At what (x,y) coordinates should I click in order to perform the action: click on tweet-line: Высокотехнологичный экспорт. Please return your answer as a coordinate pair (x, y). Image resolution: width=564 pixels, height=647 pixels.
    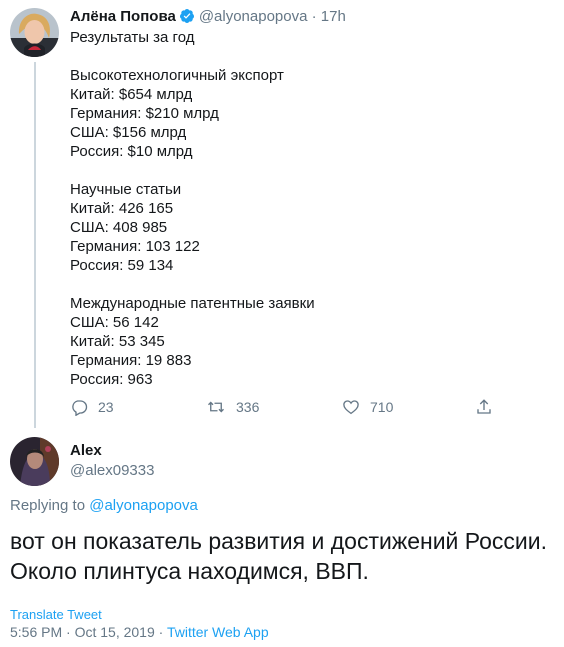
    Looking at the image, I should click on (177, 75).